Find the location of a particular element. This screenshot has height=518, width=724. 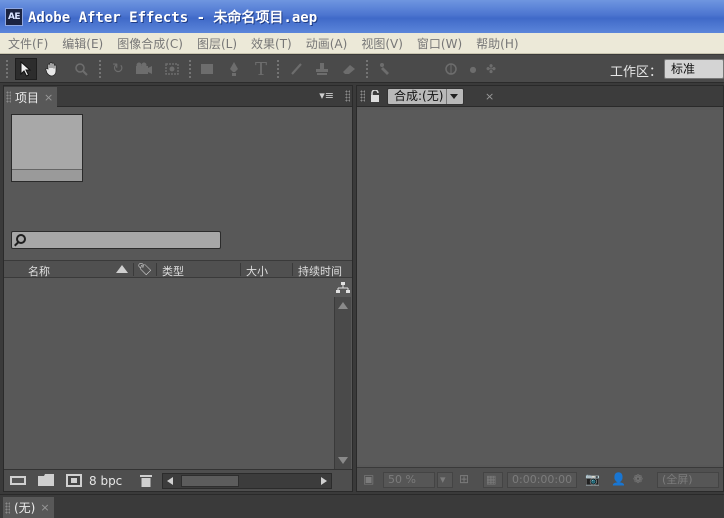

composition-footer: ▣ 50 % ▾ ⊞ ▦ 0:00:00:00 📷 👤 ❁ (全屏) is located at coordinates (540, 479).